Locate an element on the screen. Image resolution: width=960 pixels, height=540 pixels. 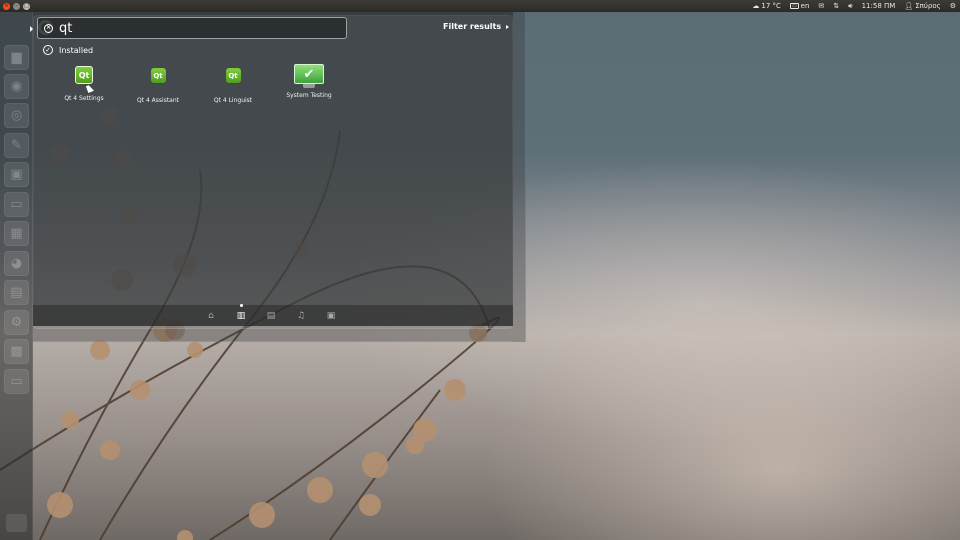
window-controls: × – □ is located at coordinates (16, 6).